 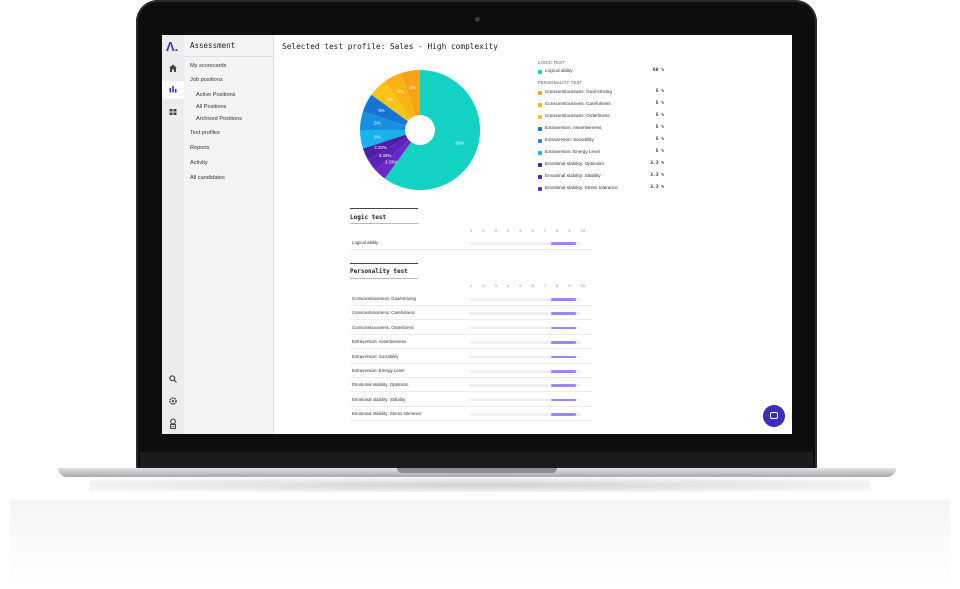 I want to click on chat-button, so click(x=774, y=416).